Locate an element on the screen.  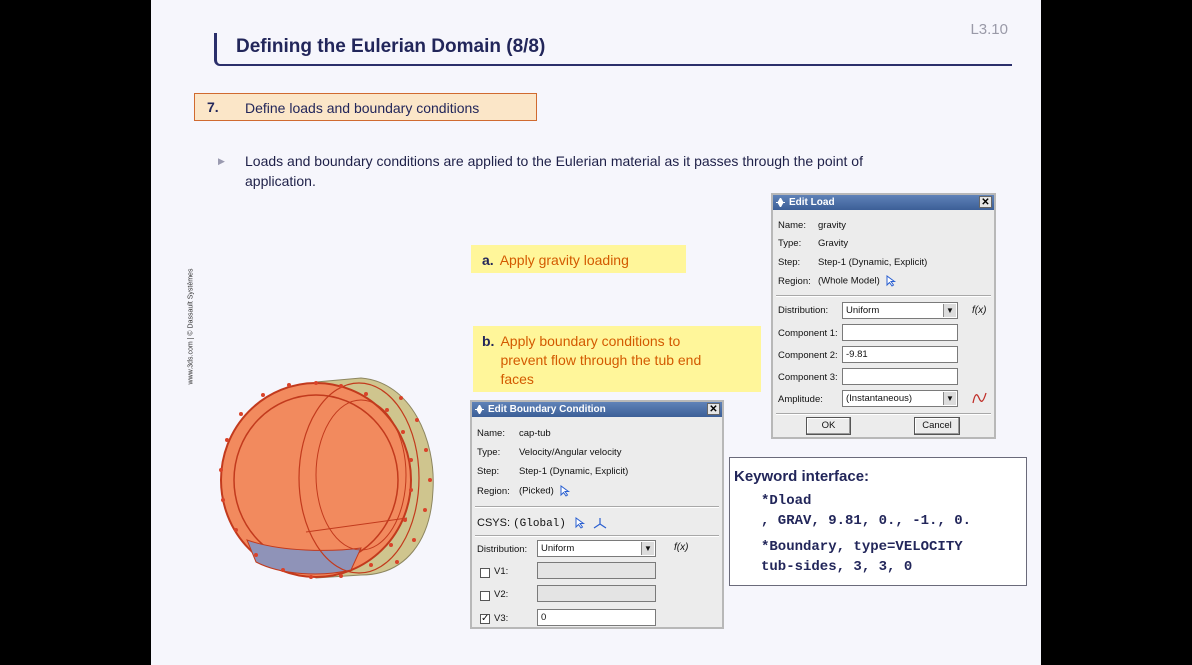
bc-type-row: Type: Velocity/Angular velocity is located at coordinates (549, 452).